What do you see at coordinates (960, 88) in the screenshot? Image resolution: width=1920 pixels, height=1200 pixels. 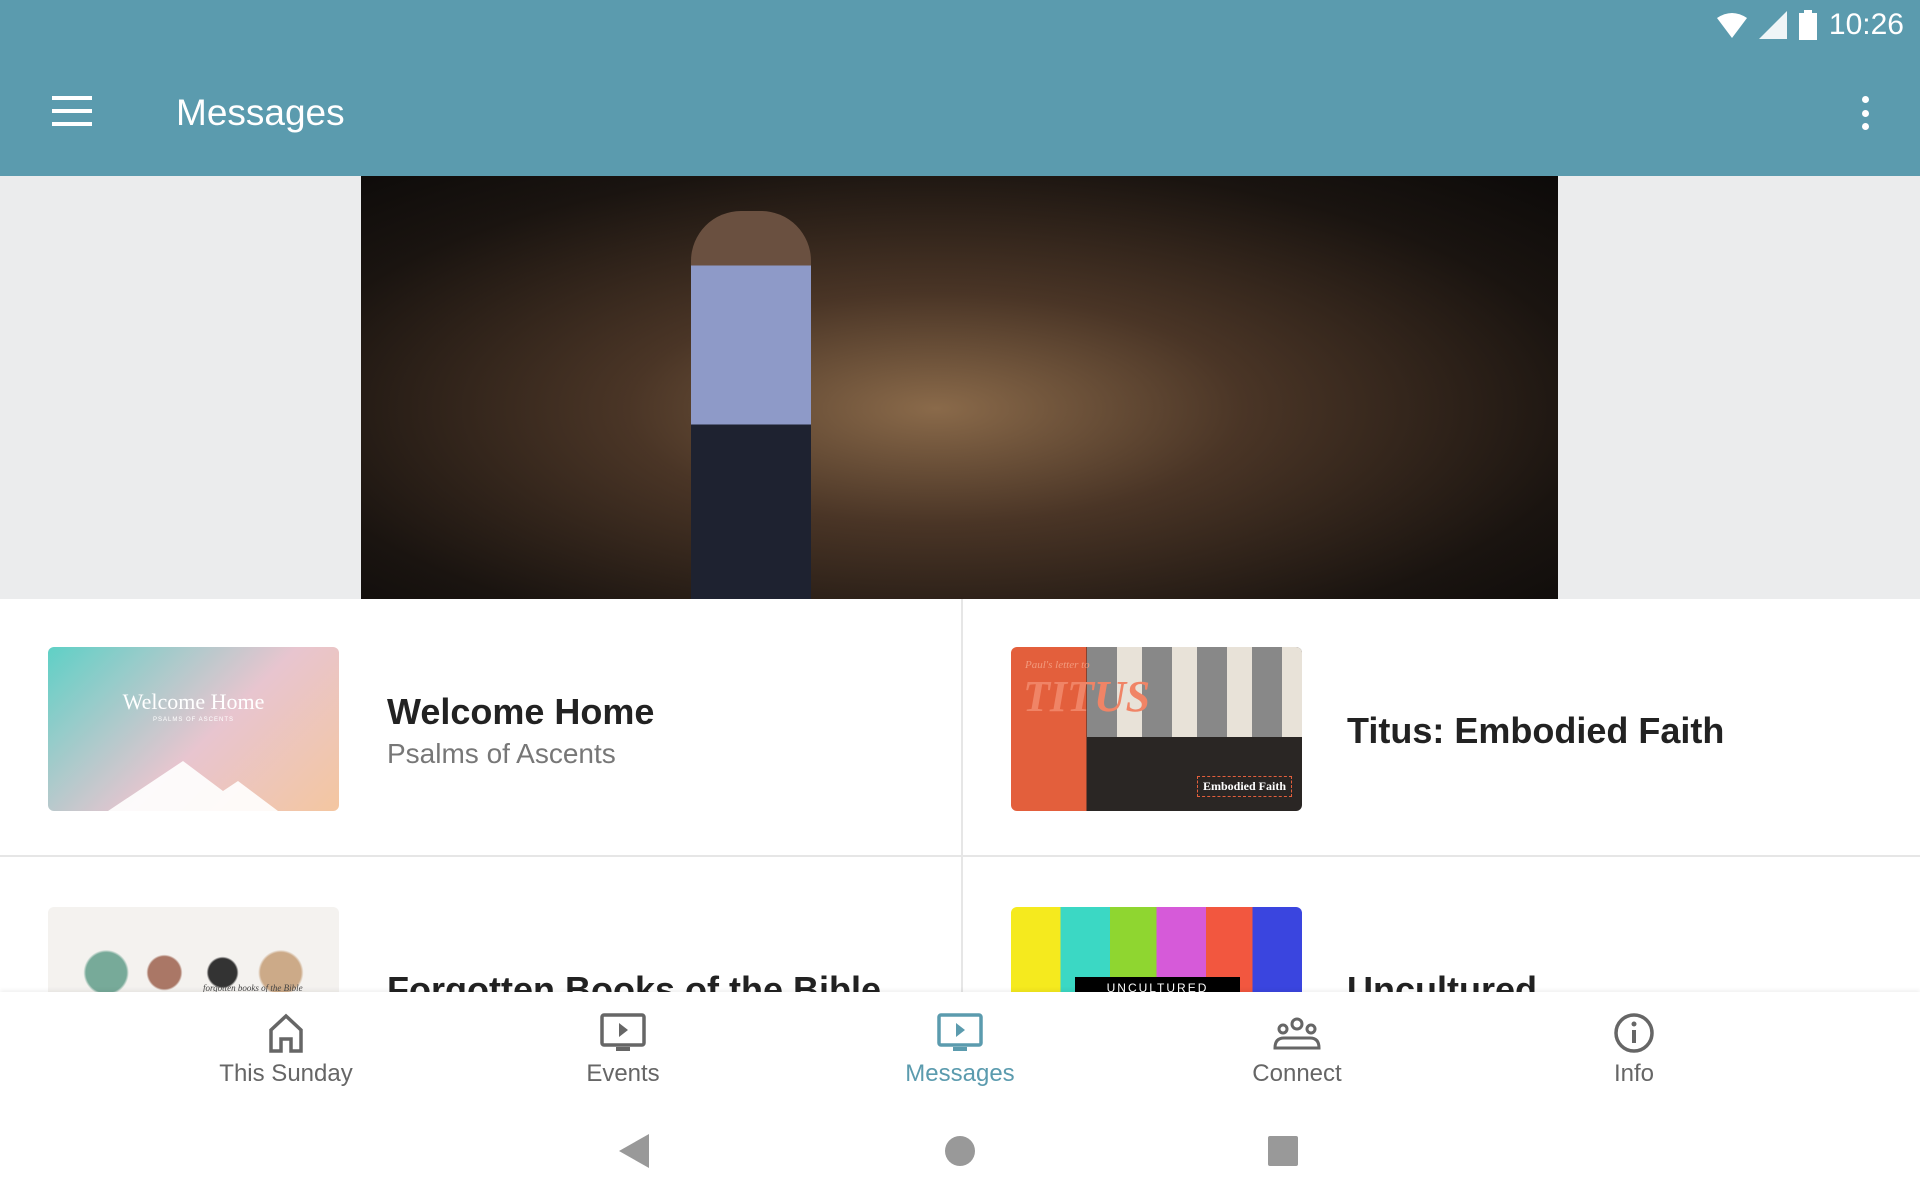 I see `app-bar: 10:26 Messages` at bounding box center [960, 88].